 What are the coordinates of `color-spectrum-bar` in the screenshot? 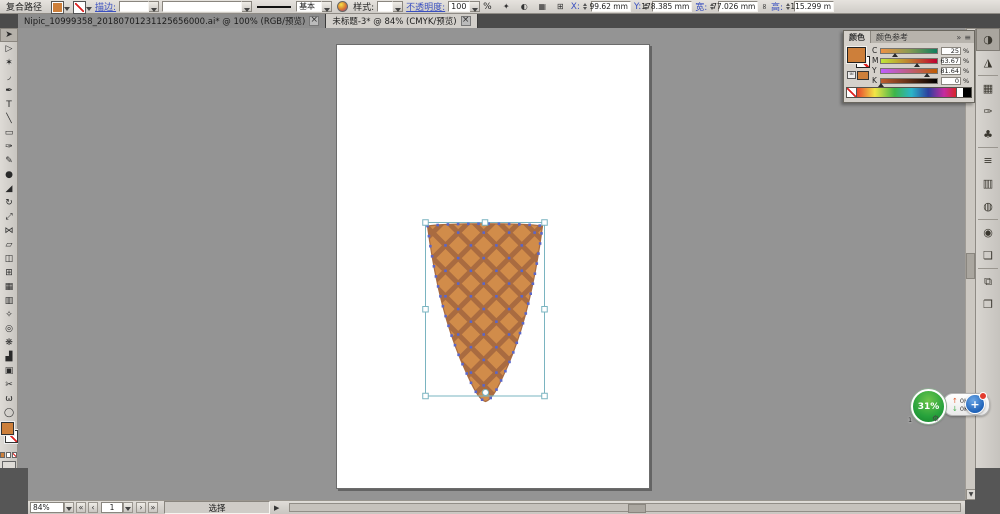 It's located at (909, 92).